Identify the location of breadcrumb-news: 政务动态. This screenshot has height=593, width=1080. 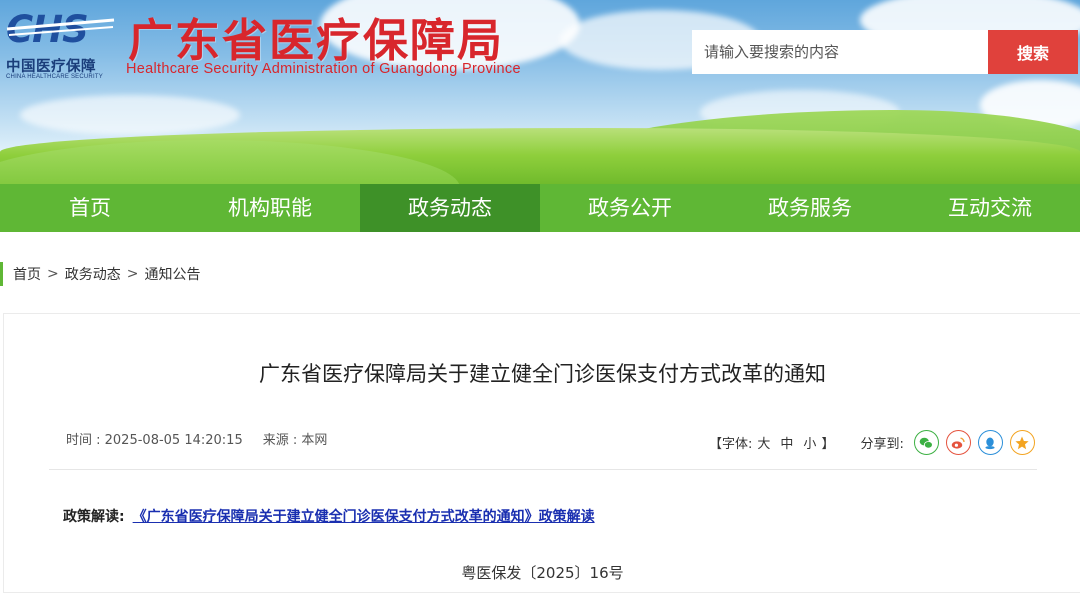
(93, 274).